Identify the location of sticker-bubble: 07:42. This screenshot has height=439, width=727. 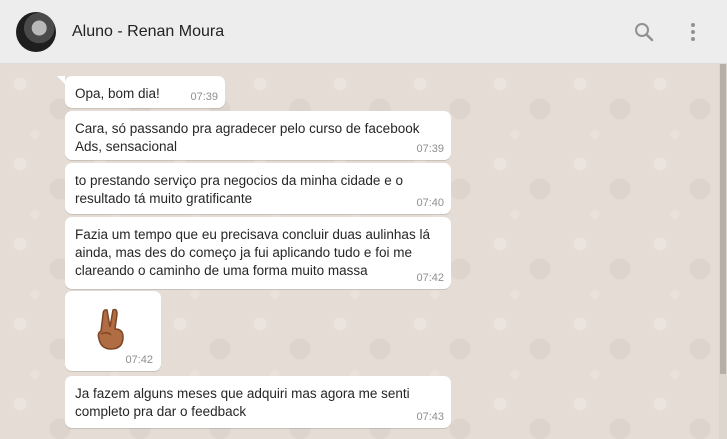
(113, 331).